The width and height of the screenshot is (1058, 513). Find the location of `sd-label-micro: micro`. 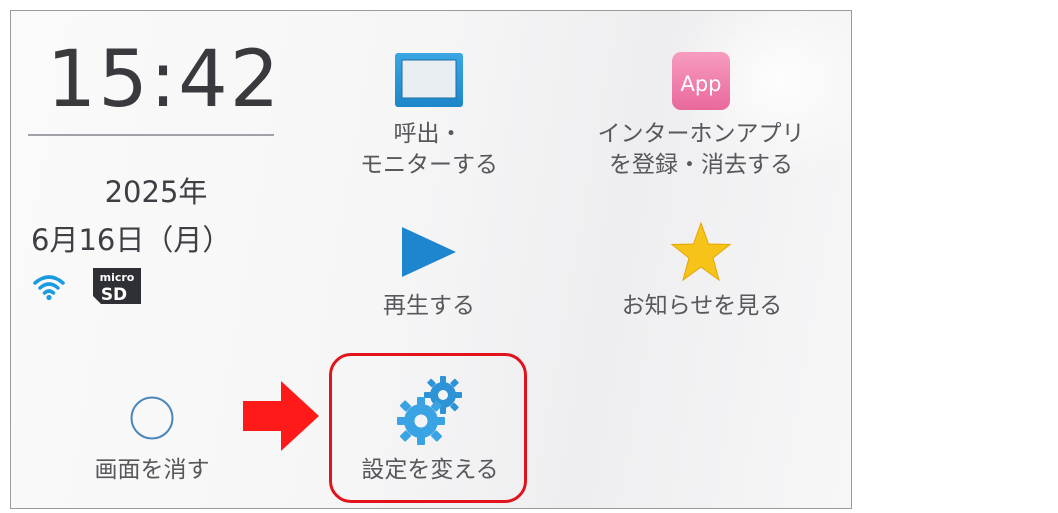

sd-label-micro: micro is located at coordinates (117, 277).